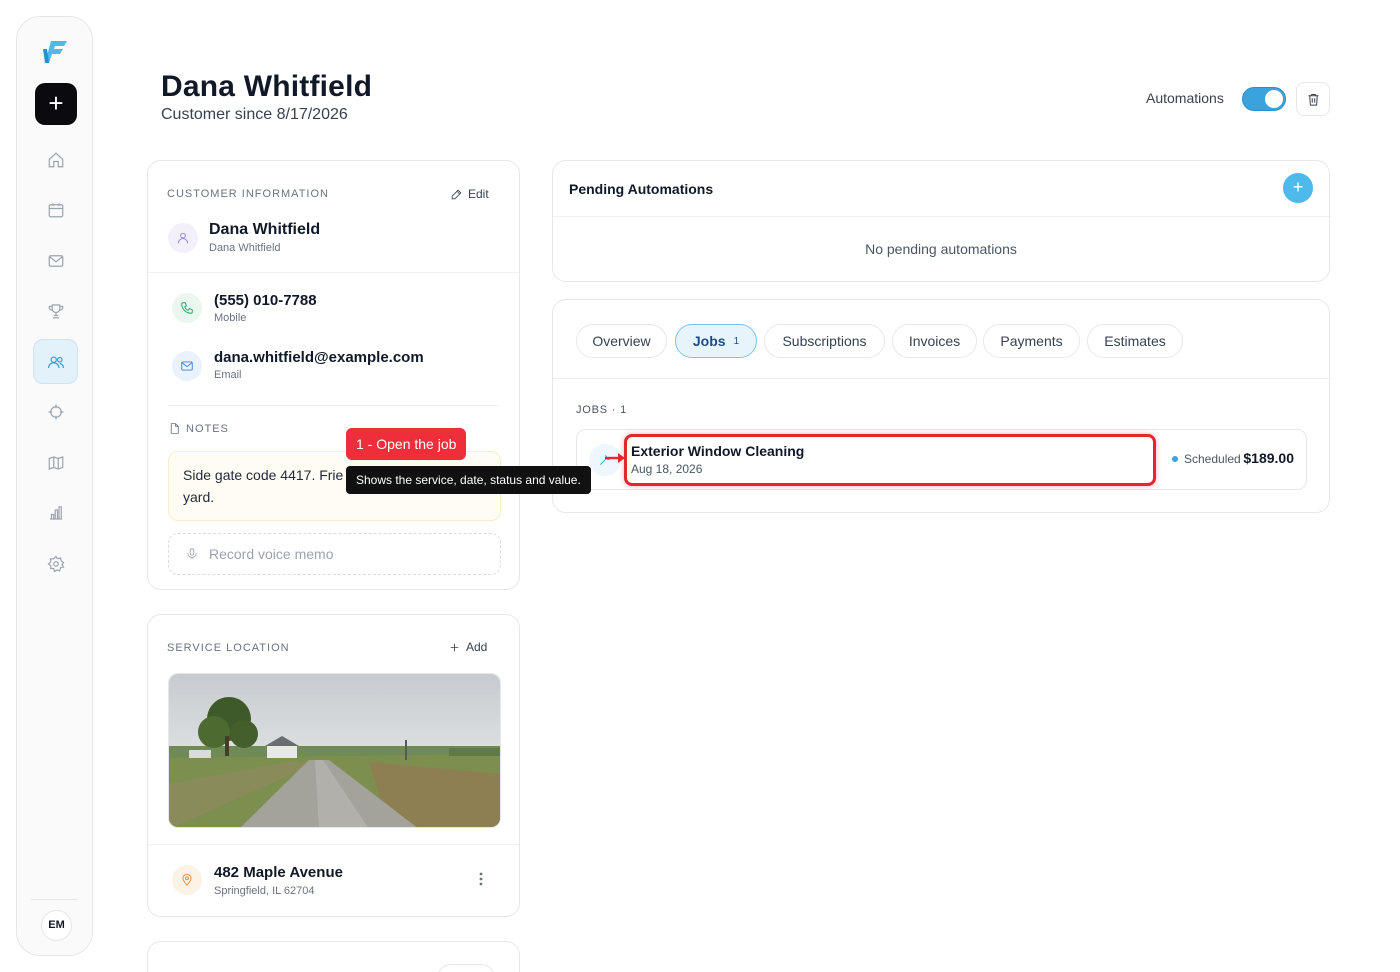  I want to click on card-action-button, so click(466, 968).